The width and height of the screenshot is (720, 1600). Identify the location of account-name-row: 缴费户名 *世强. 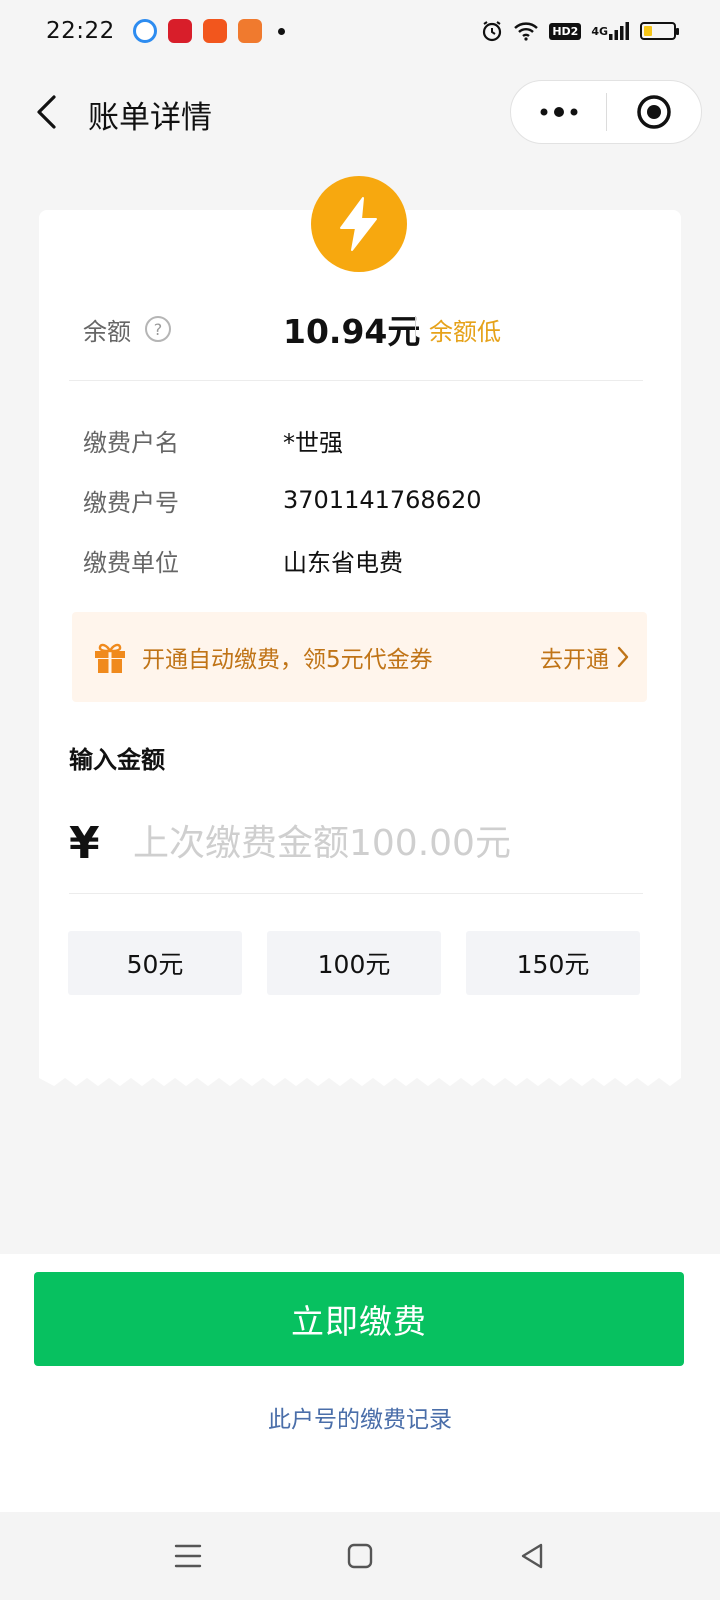
(363, 440).